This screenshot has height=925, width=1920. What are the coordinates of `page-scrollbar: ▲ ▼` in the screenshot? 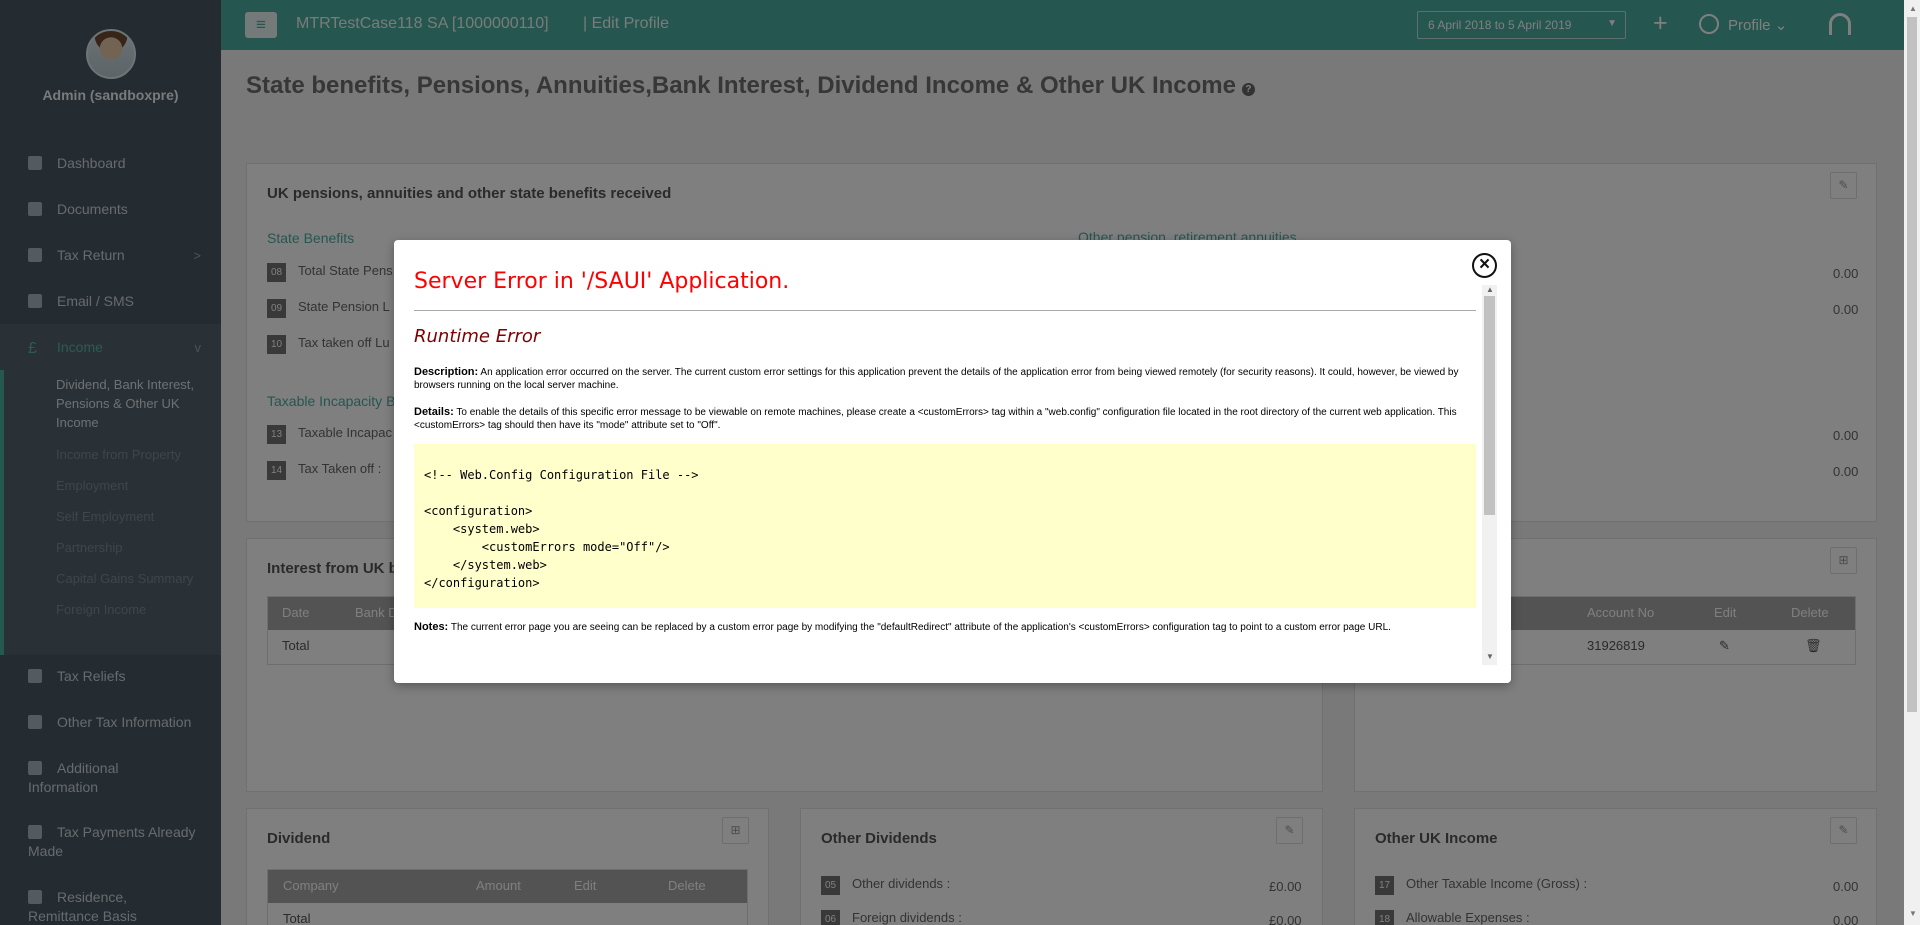 It's located at (1912, 462).